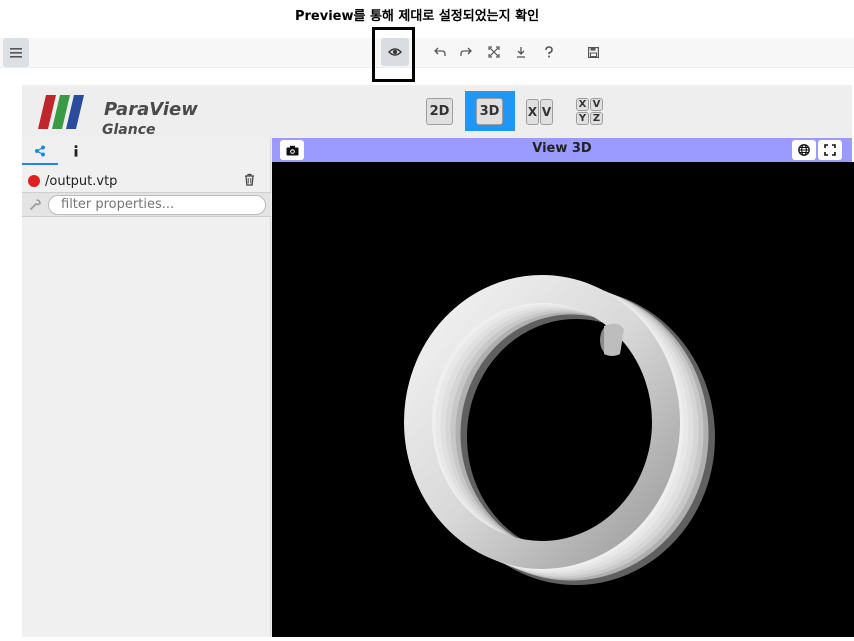 This screenshot has width=854, height=641. I want to click on orientation-button, so click(804, 150).